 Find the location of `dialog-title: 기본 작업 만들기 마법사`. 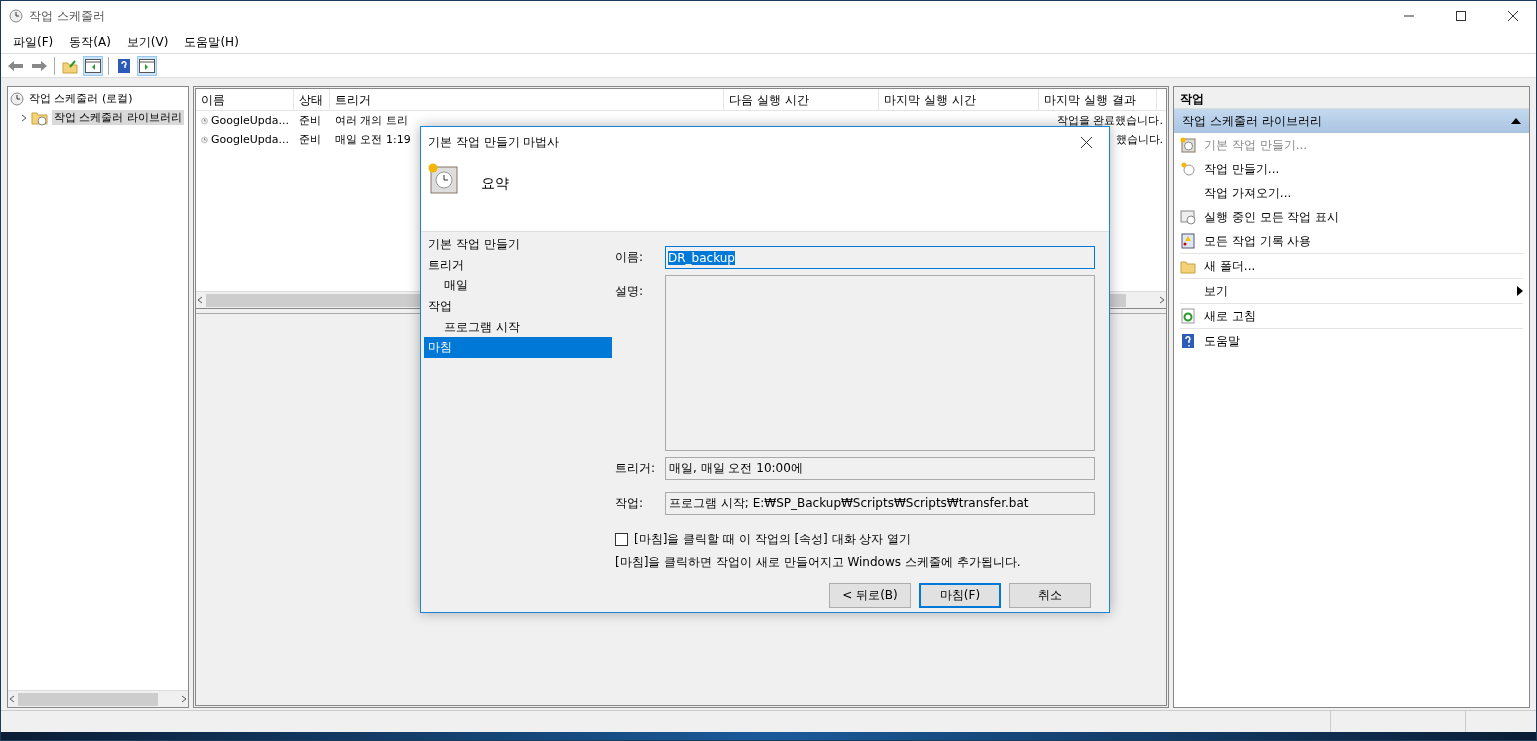

dialog-title: 기본 작업 만들기 마법사 is located at coordinates (494, 142).